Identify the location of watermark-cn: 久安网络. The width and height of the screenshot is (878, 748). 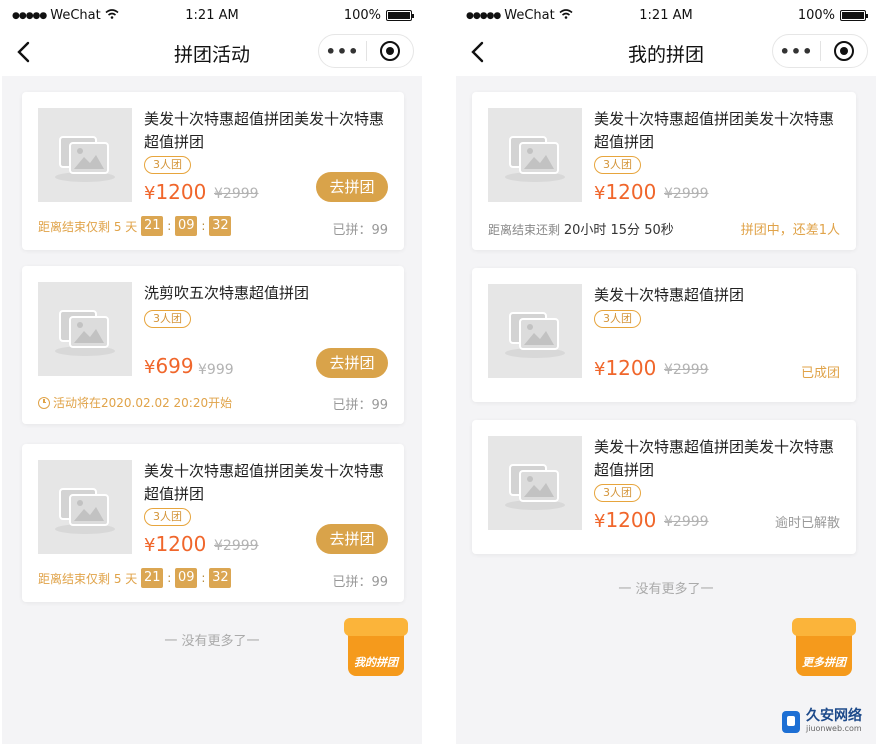
(834, 716).